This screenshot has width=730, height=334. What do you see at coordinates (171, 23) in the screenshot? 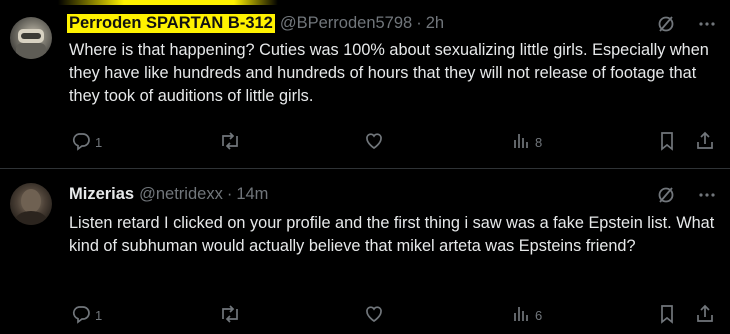
I see `author-name: Perroden SPARTAN B-312` at bounding box center [171, 23].